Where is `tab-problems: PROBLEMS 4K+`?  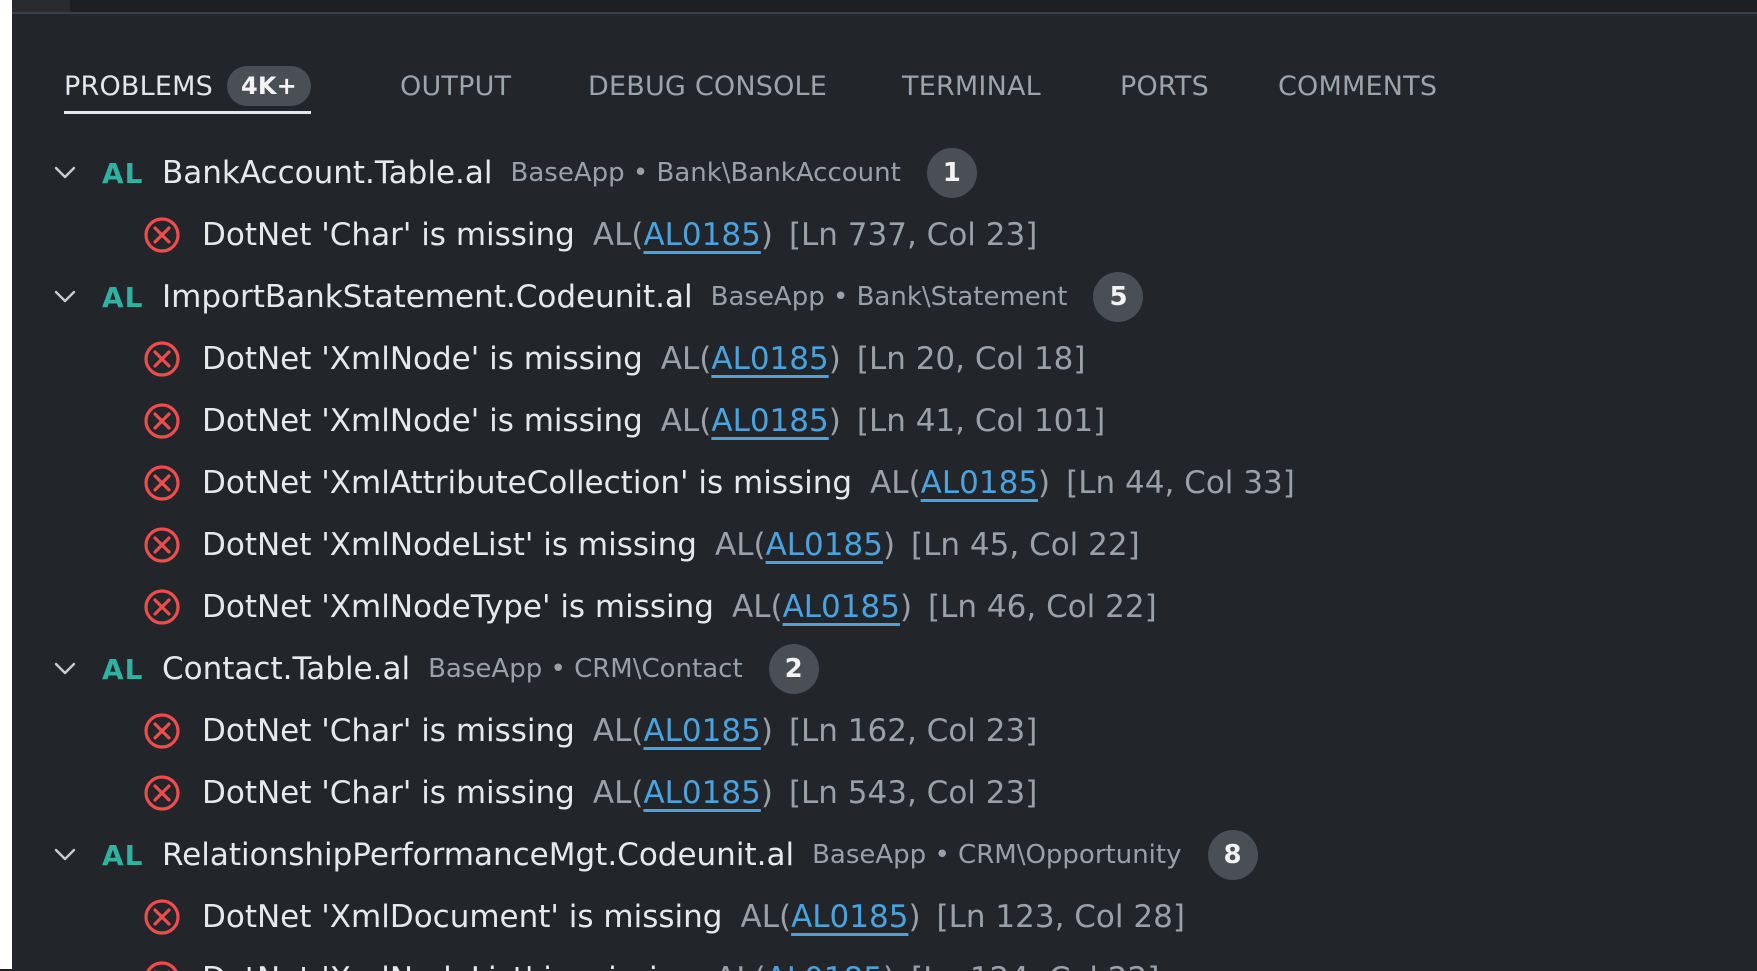
tab-problems: PROBLEMS 4K+ is located at coordinates (187, 90).